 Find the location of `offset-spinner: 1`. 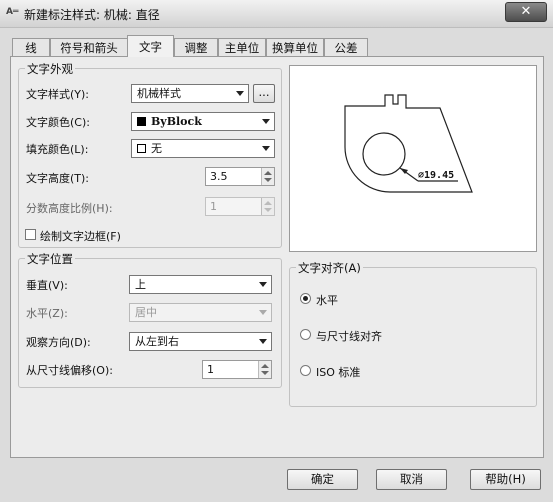

offset-spinner: 1 is located at coordinates (237, 369).